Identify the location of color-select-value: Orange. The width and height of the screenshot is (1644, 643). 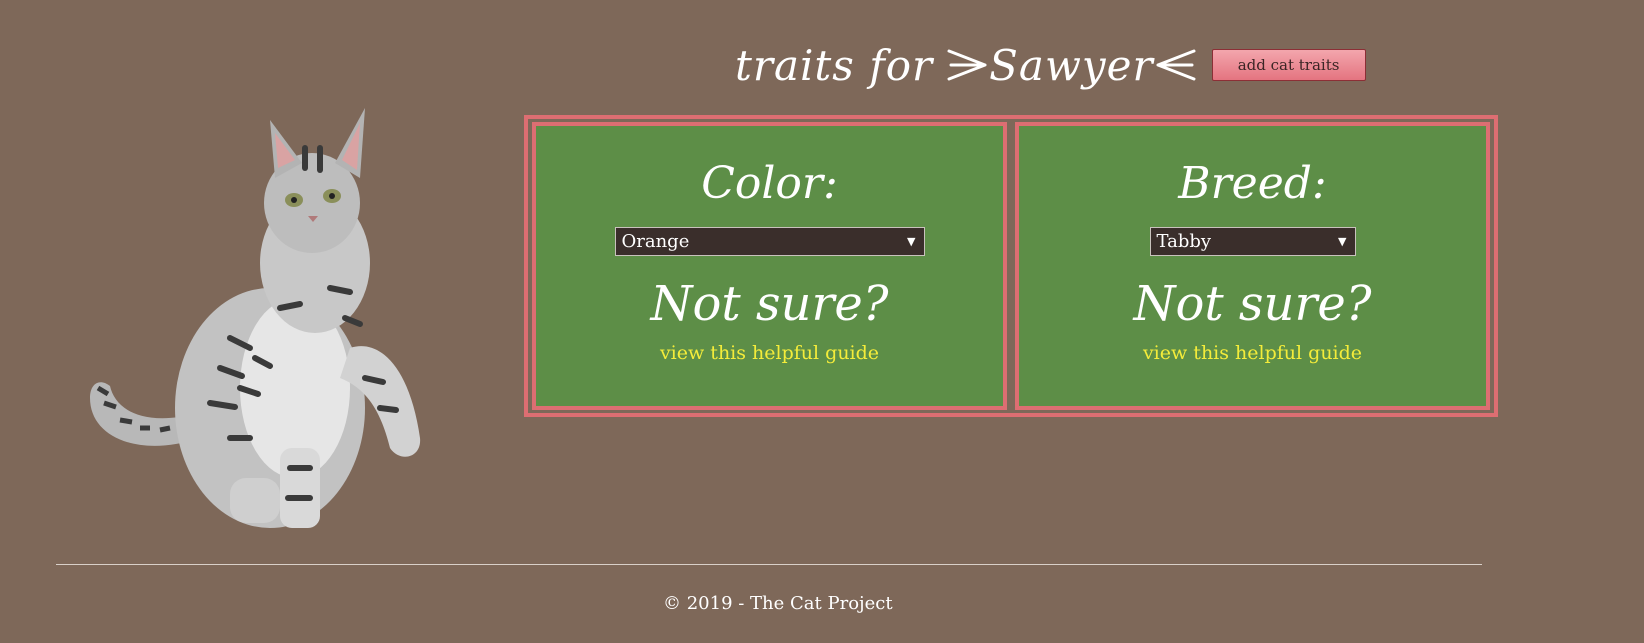
(655, 241).